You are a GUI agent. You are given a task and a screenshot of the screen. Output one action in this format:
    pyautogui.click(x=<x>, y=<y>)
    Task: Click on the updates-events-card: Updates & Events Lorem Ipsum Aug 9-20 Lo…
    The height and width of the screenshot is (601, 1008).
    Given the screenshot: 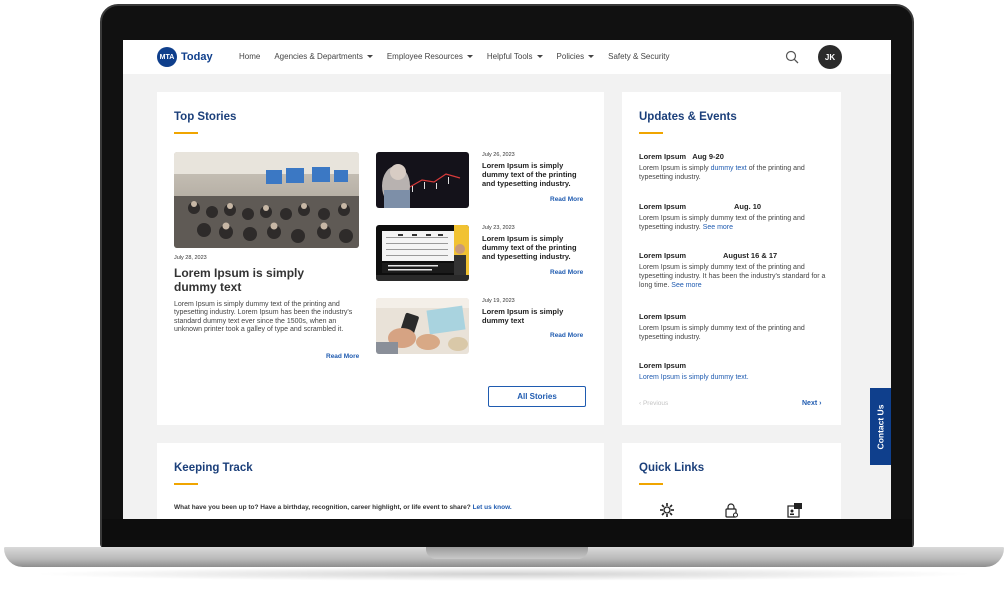 What is the action you would take?
    pyautogui.click(x=731, y=258)
    